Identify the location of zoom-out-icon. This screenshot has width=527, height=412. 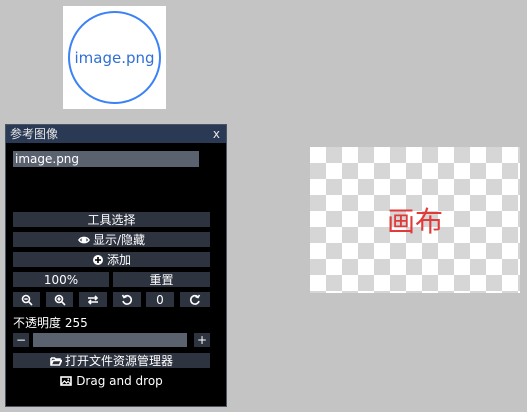
(27, 300).